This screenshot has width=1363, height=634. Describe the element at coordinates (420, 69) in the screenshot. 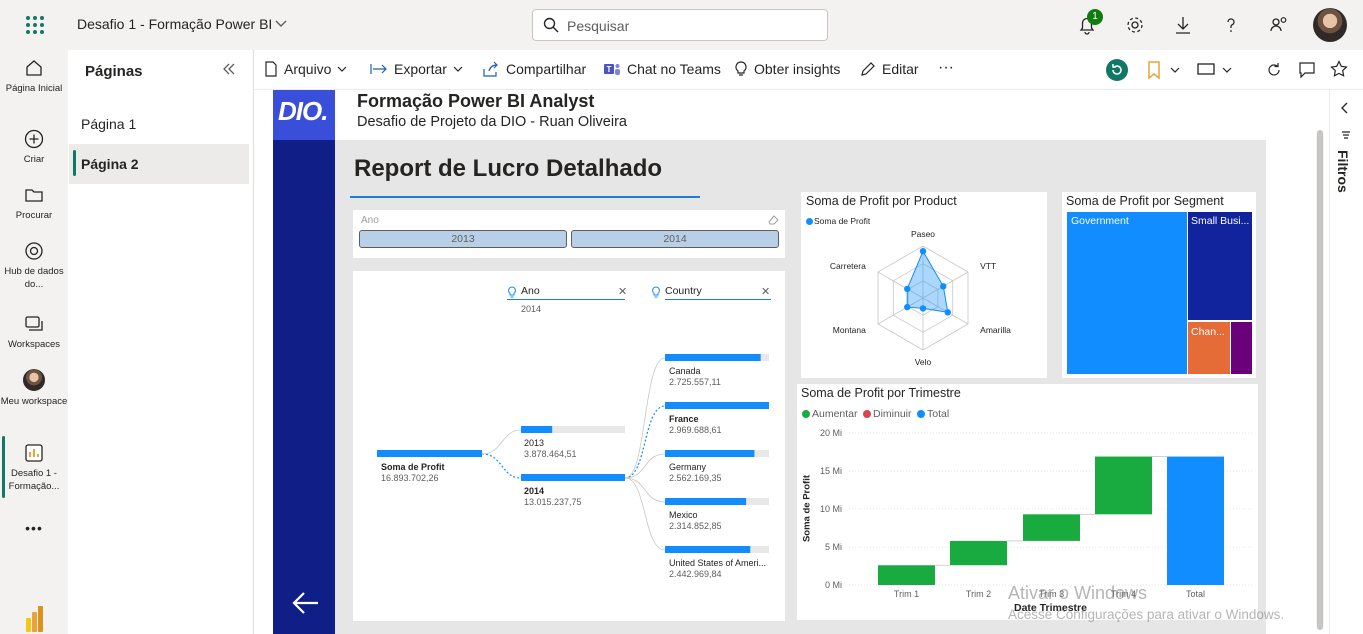

I see `exportar-label: Exportar` at that location.